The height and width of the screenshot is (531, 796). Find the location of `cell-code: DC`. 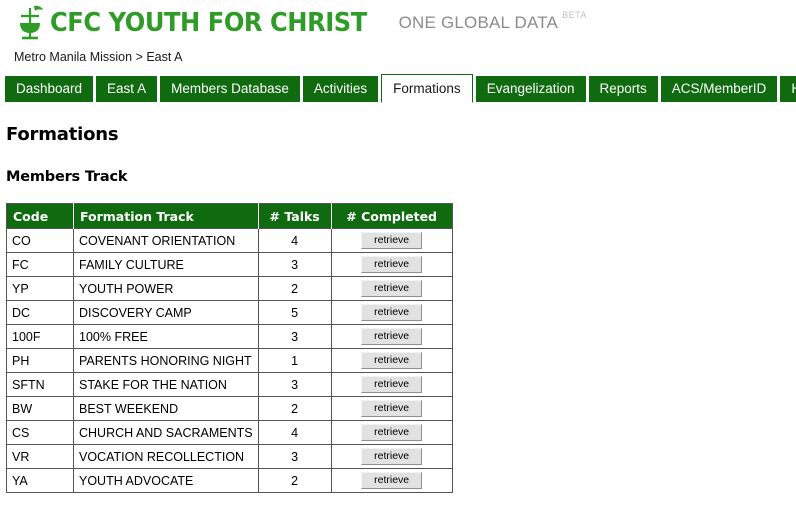

cell-code: DC is located at coordinates (40, 312).